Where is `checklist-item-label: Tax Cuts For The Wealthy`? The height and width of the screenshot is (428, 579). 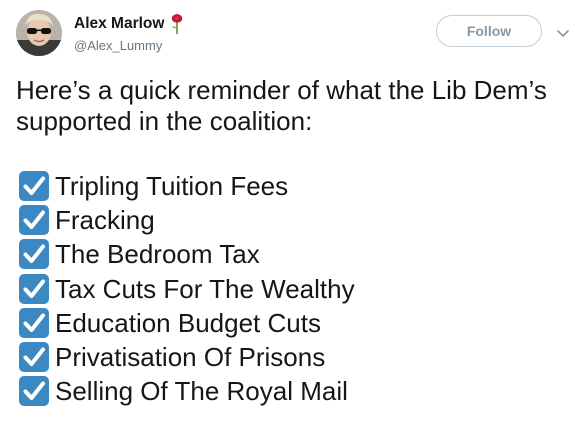 checklist-item-label: Tax Cuts For The Wealthy is located at coordinates (205, 288).